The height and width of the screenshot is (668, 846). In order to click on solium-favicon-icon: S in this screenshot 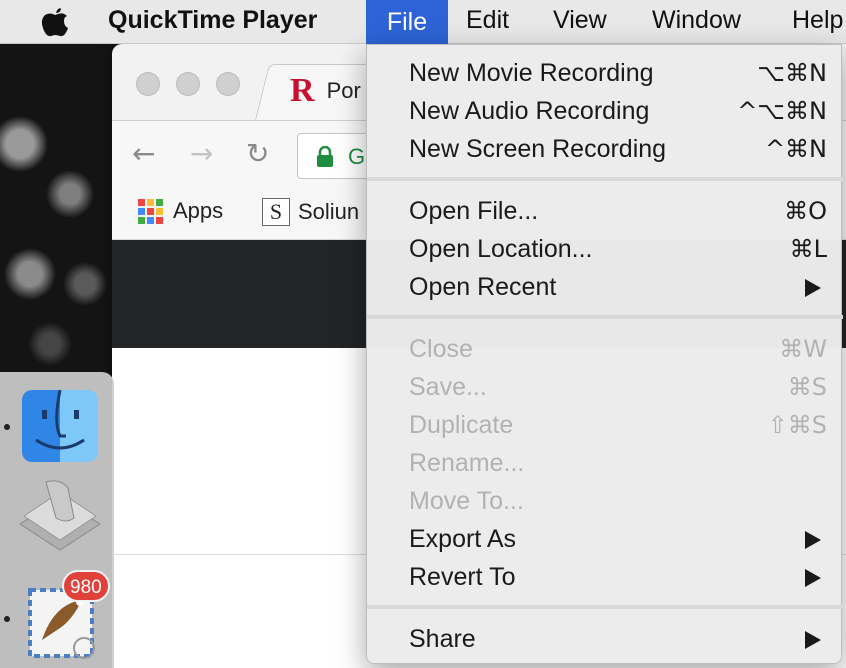, I will do `click(276, 212)`.